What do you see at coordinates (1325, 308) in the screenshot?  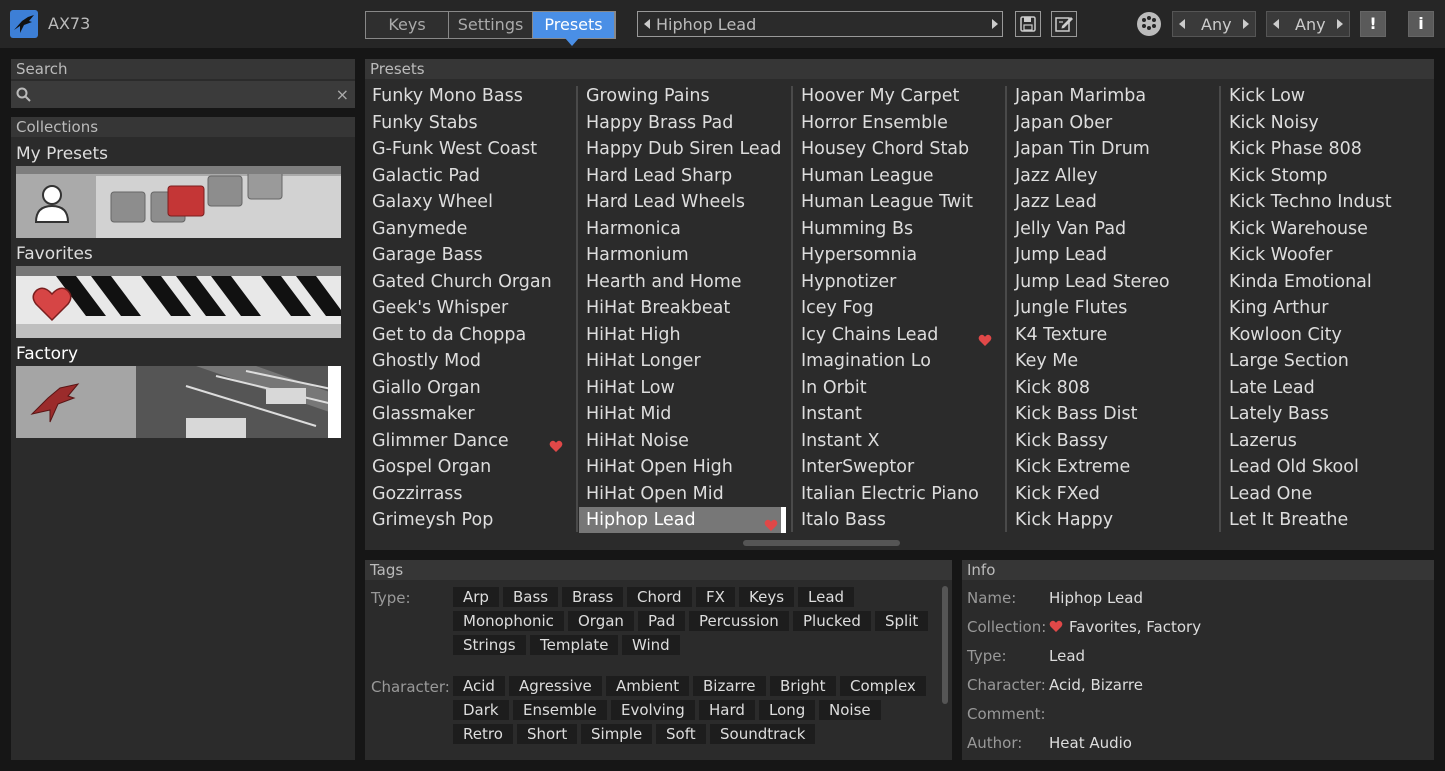 I see `preset-item: King Arthur` at bounding box center [1325, 308].